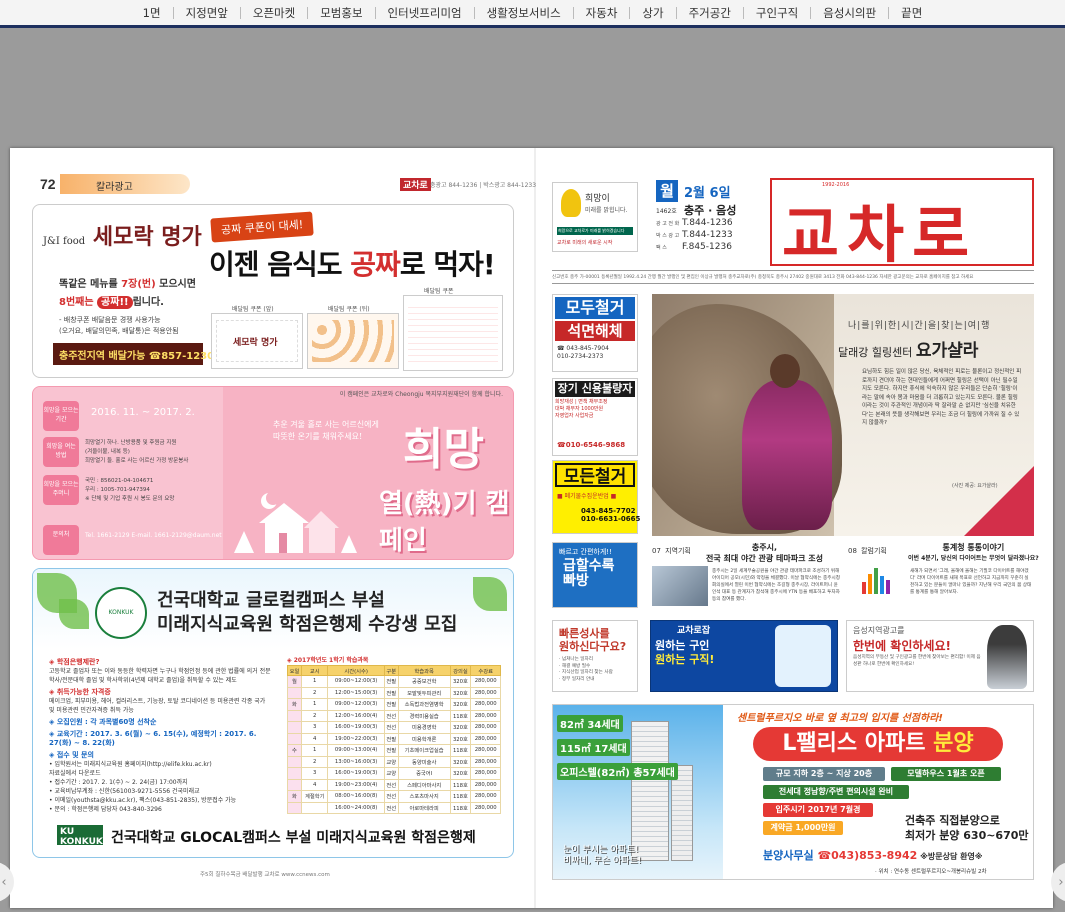 The width and height of the screenshot is (1065, 912). What do you see at coordinates (294, 681) in the screenshot?
I see `schedule-cell: 월` at bounding box center [294, 681].